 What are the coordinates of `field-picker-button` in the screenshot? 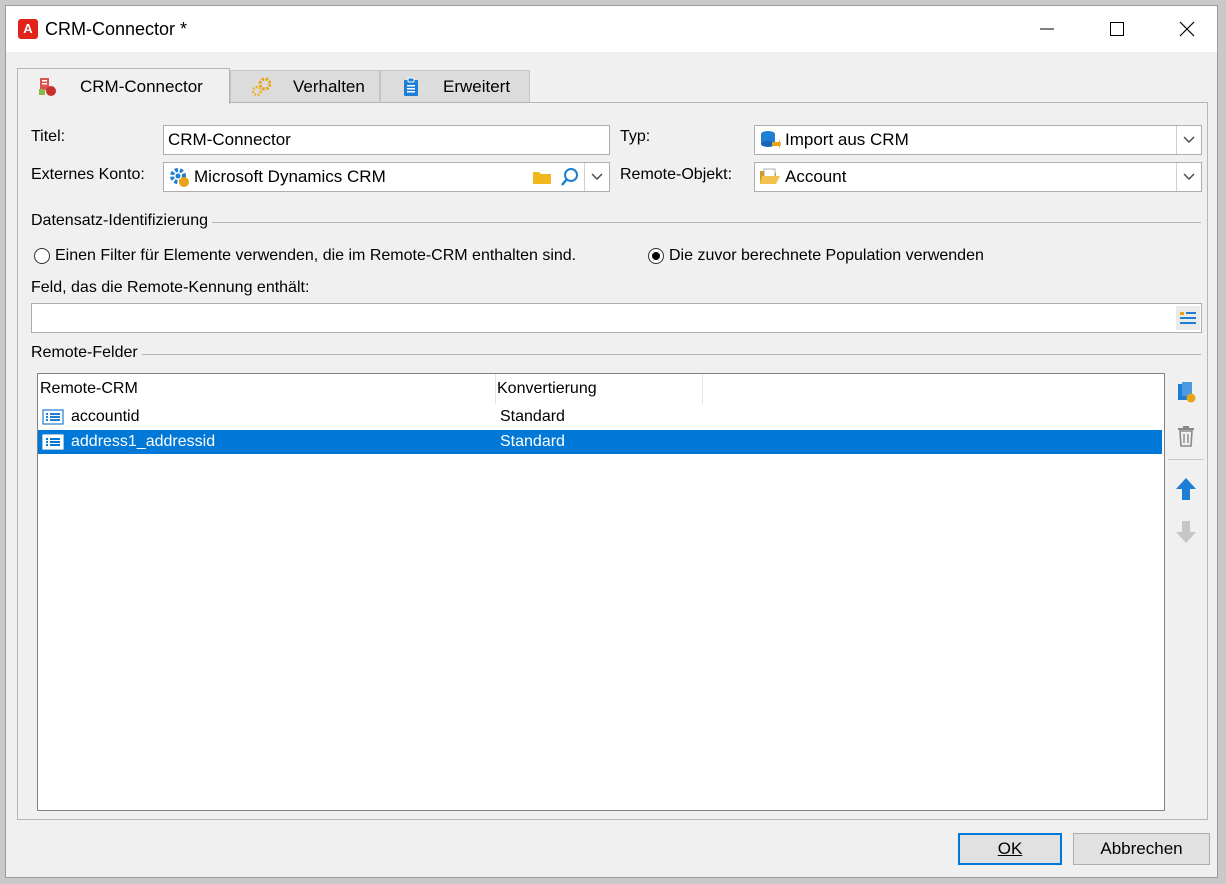 It's located at (1188, 318).